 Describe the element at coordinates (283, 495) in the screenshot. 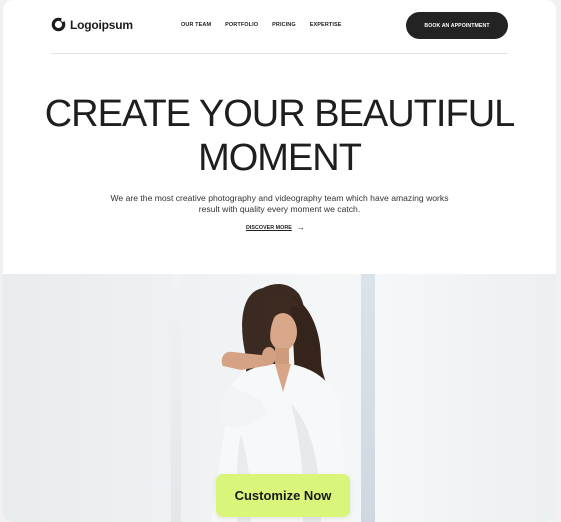

I see `customize-now-button: Customize Now` at that location.